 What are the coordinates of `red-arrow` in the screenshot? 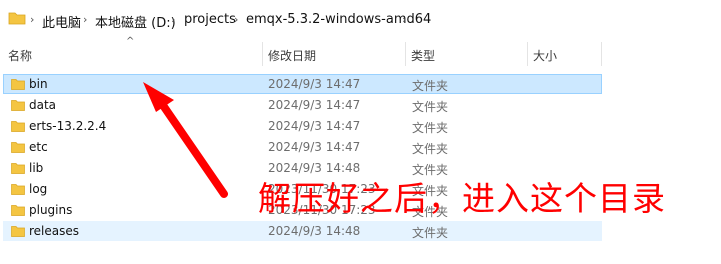 It's located at (185, 140).